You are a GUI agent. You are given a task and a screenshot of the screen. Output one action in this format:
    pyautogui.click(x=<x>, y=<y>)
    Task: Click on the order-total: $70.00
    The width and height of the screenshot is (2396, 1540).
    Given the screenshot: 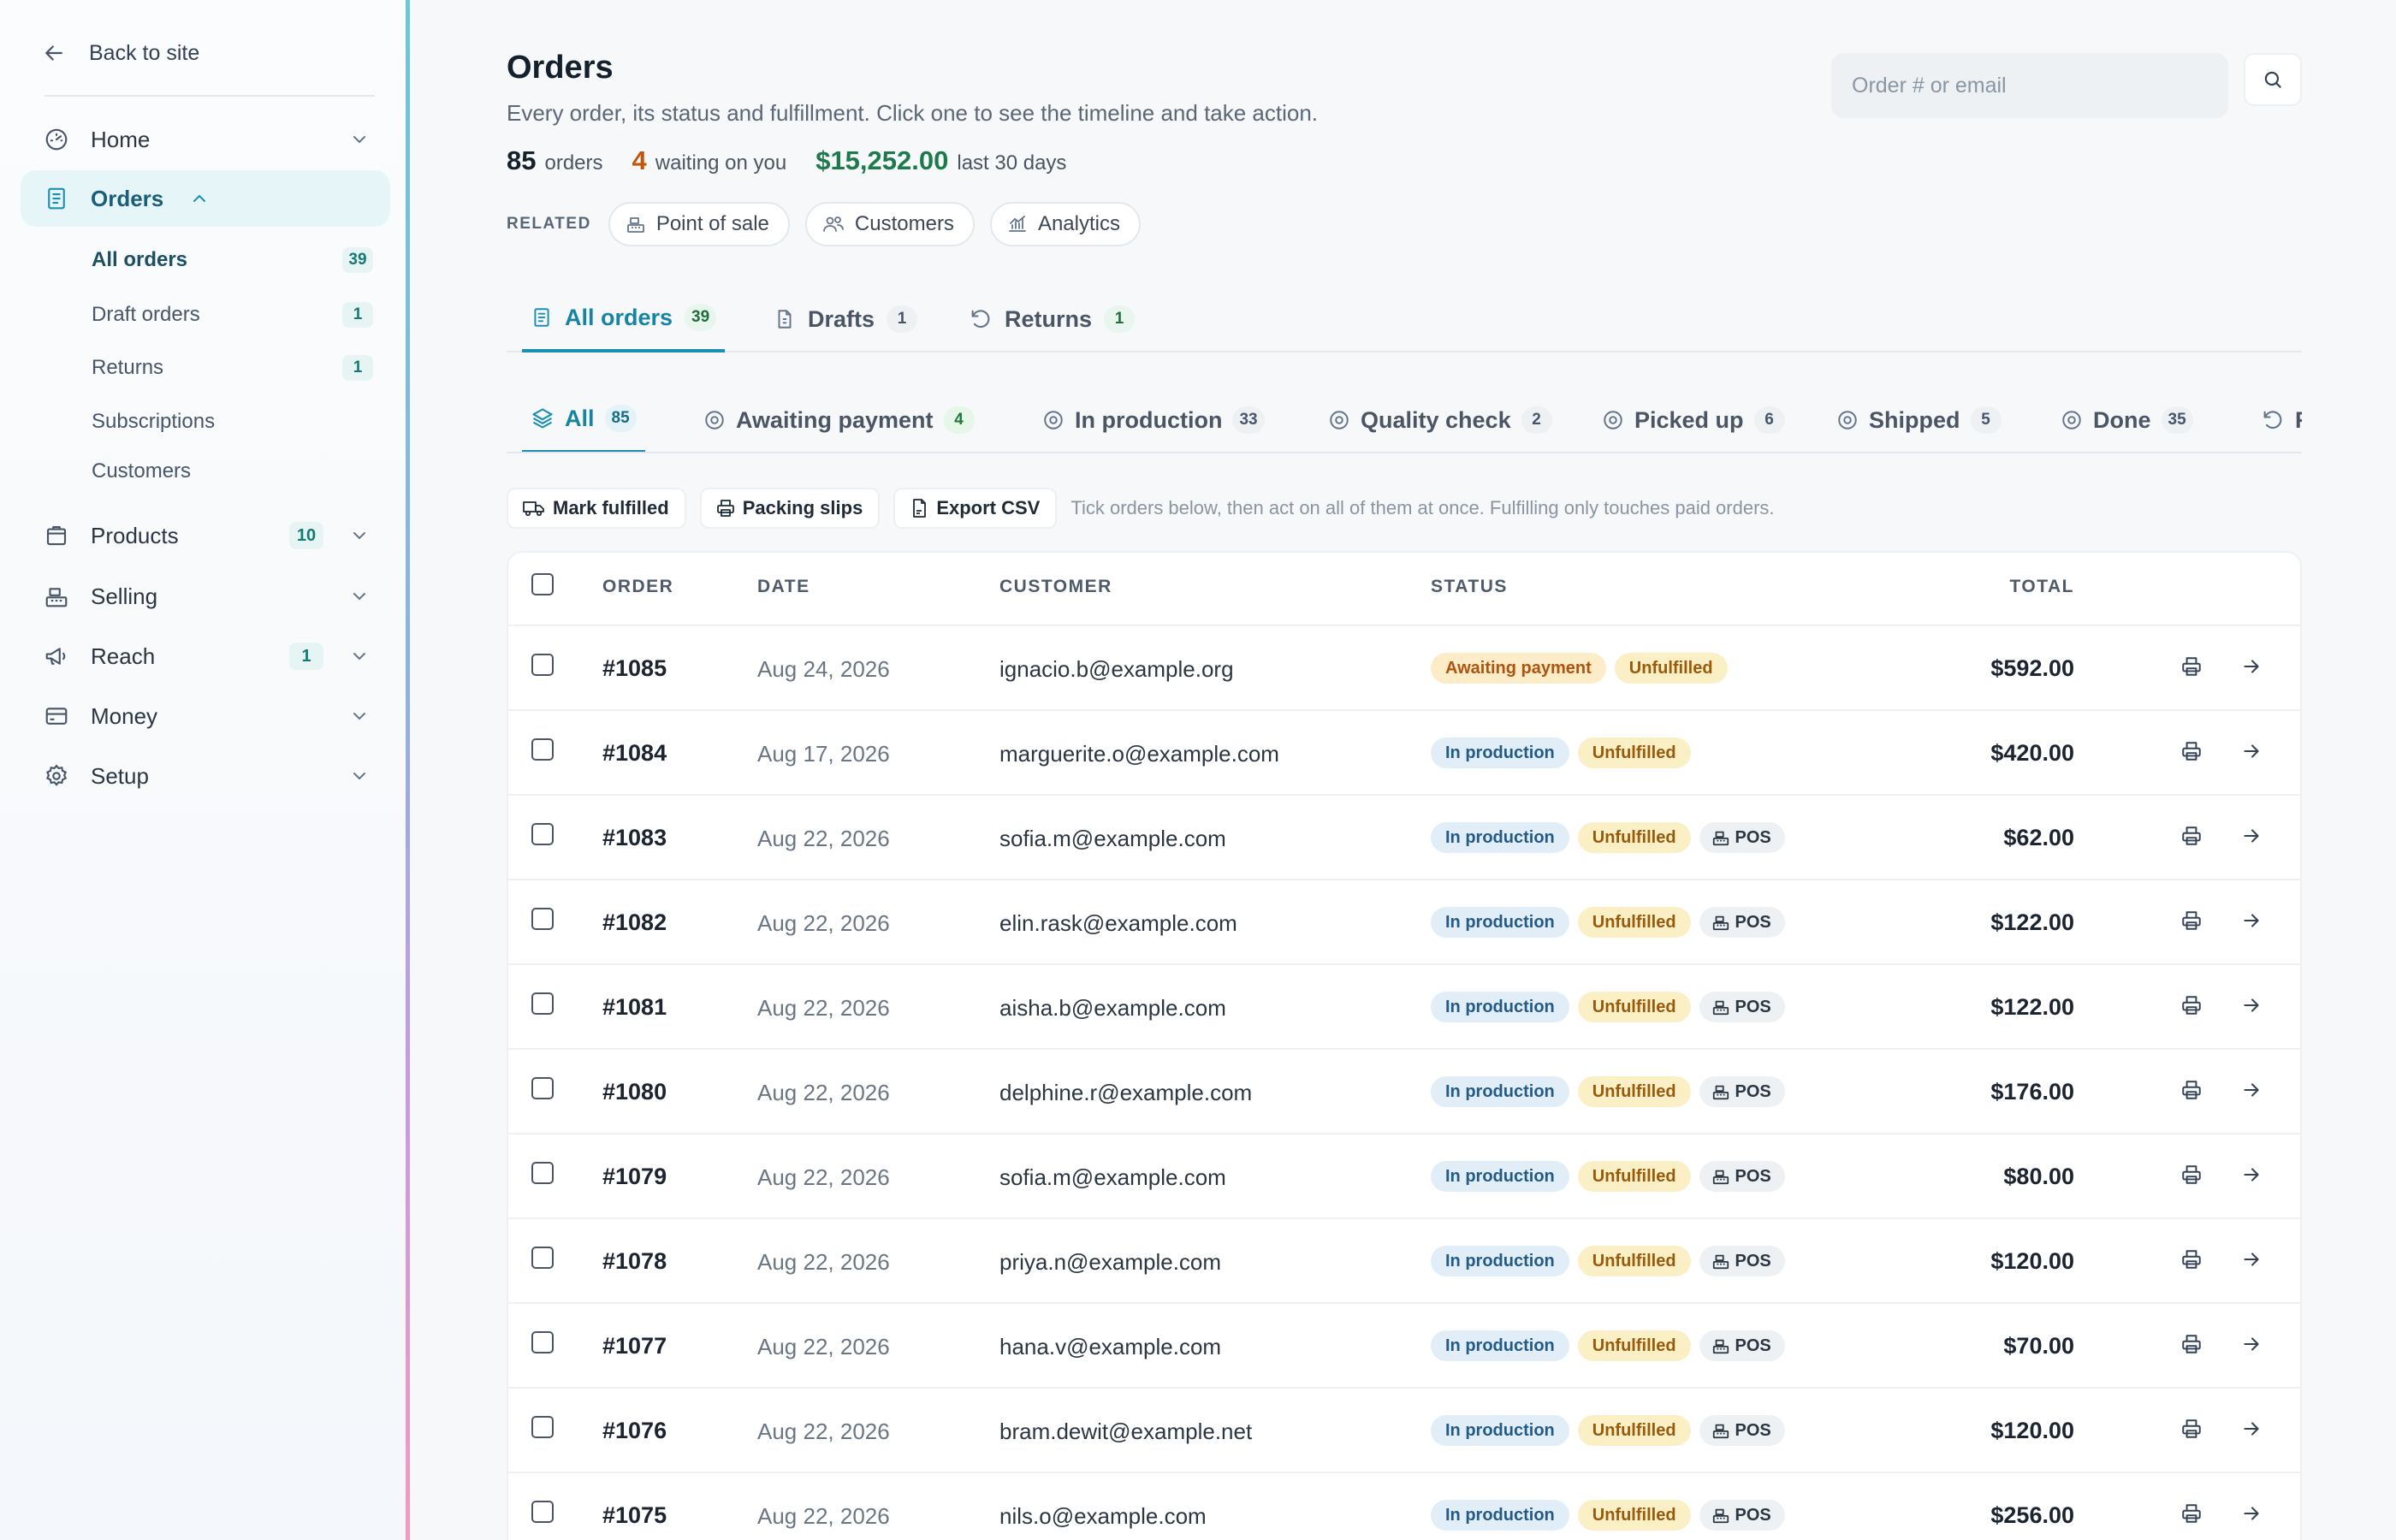 What is the action you would take?
    pyautogui.click(x=2038, y=1346)
    